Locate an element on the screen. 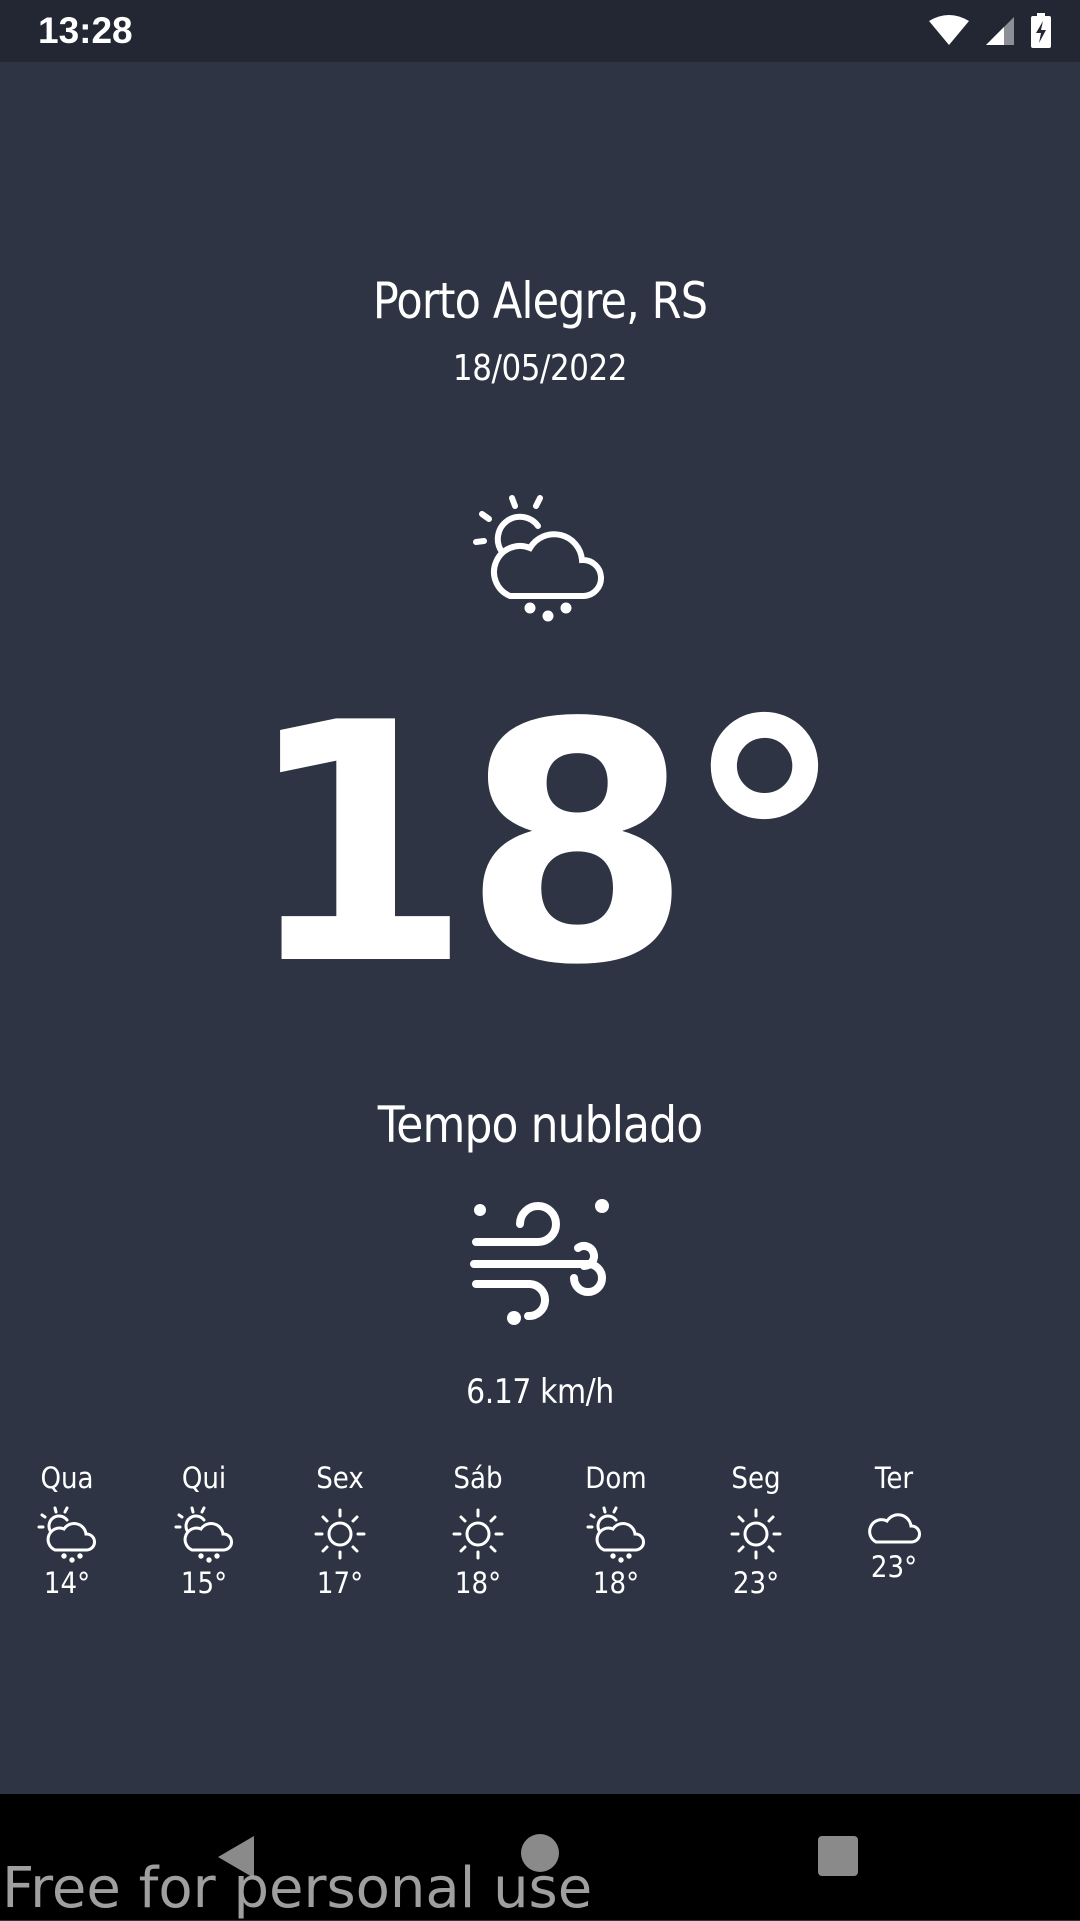 Image resolution: width=1080 pixels, height=1921 pixels. forecast-day: Qui 15° is located at coordinates (204, 1529).